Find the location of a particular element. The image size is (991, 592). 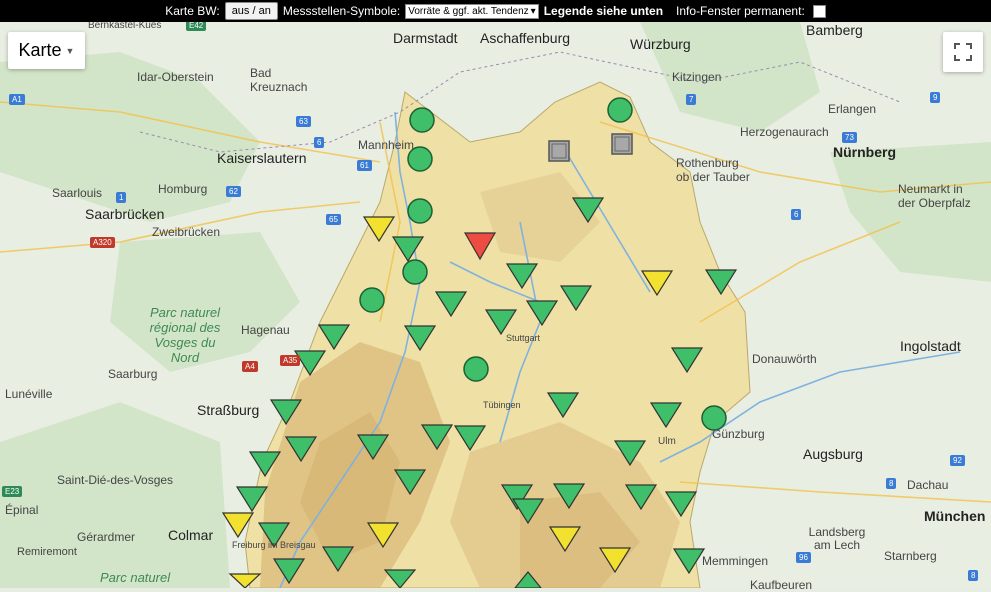

fullscreen-icon is located at coordinates (963, 52).